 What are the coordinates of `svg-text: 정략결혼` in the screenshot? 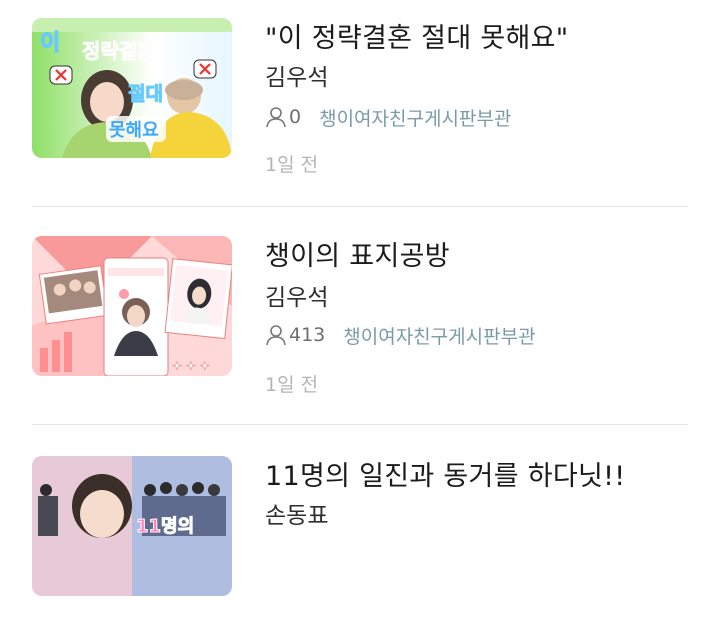 It's located at (119, 51).